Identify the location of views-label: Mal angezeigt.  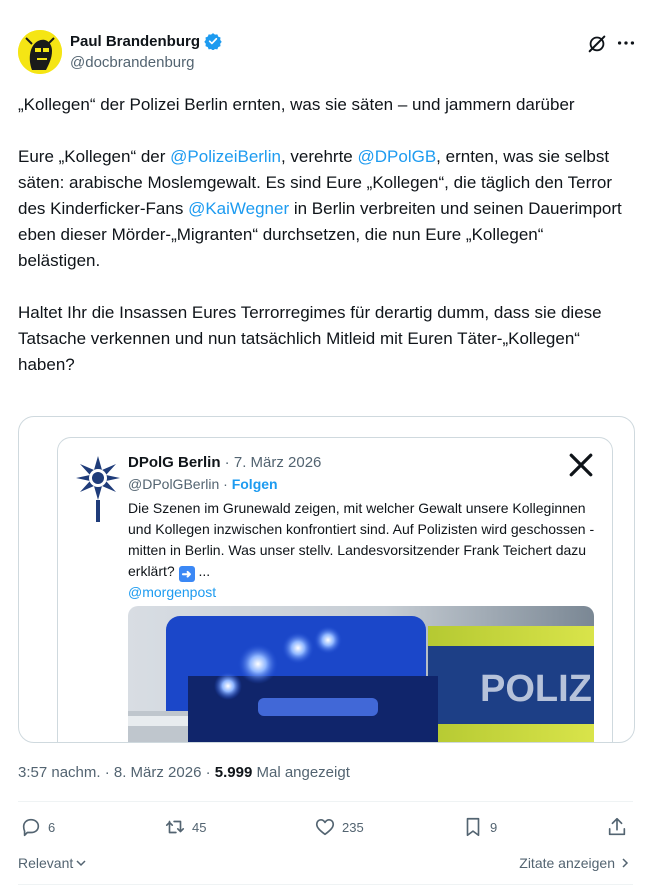
(301, 772).